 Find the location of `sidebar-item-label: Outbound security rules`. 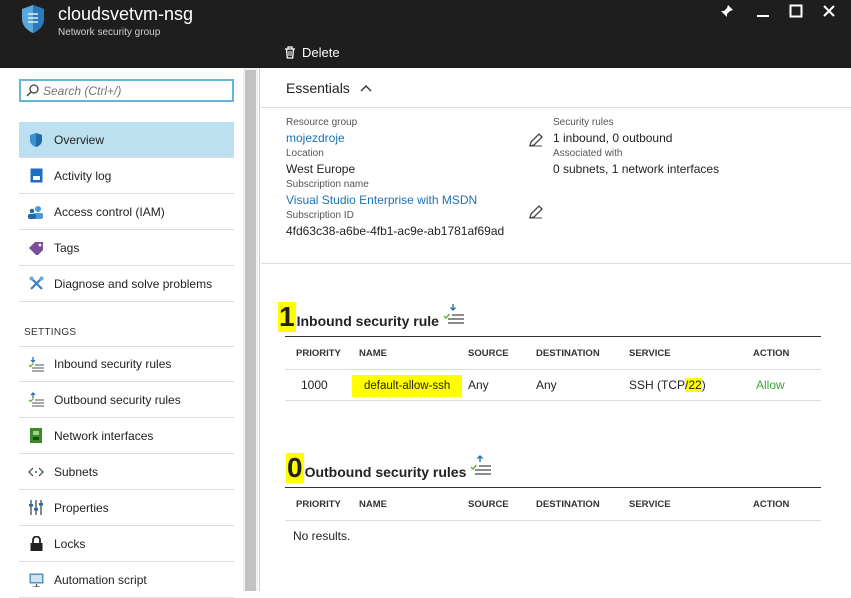

sidebar-item-label: Outbound security rules is located at coordinates (117, 399).